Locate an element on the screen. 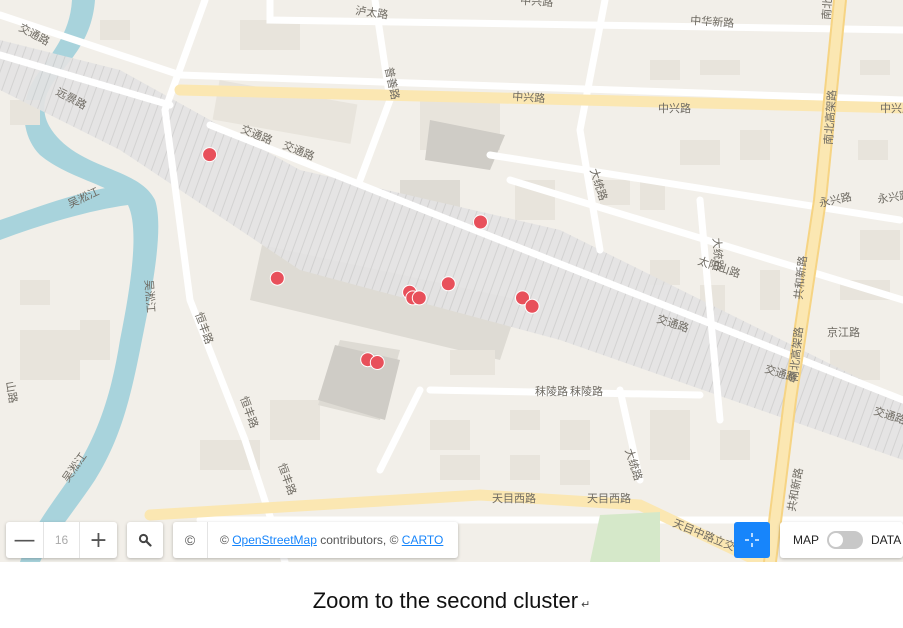 This screenshot has width=903, height=628. road-label: 京江路 is located at coordinates (843, 332).